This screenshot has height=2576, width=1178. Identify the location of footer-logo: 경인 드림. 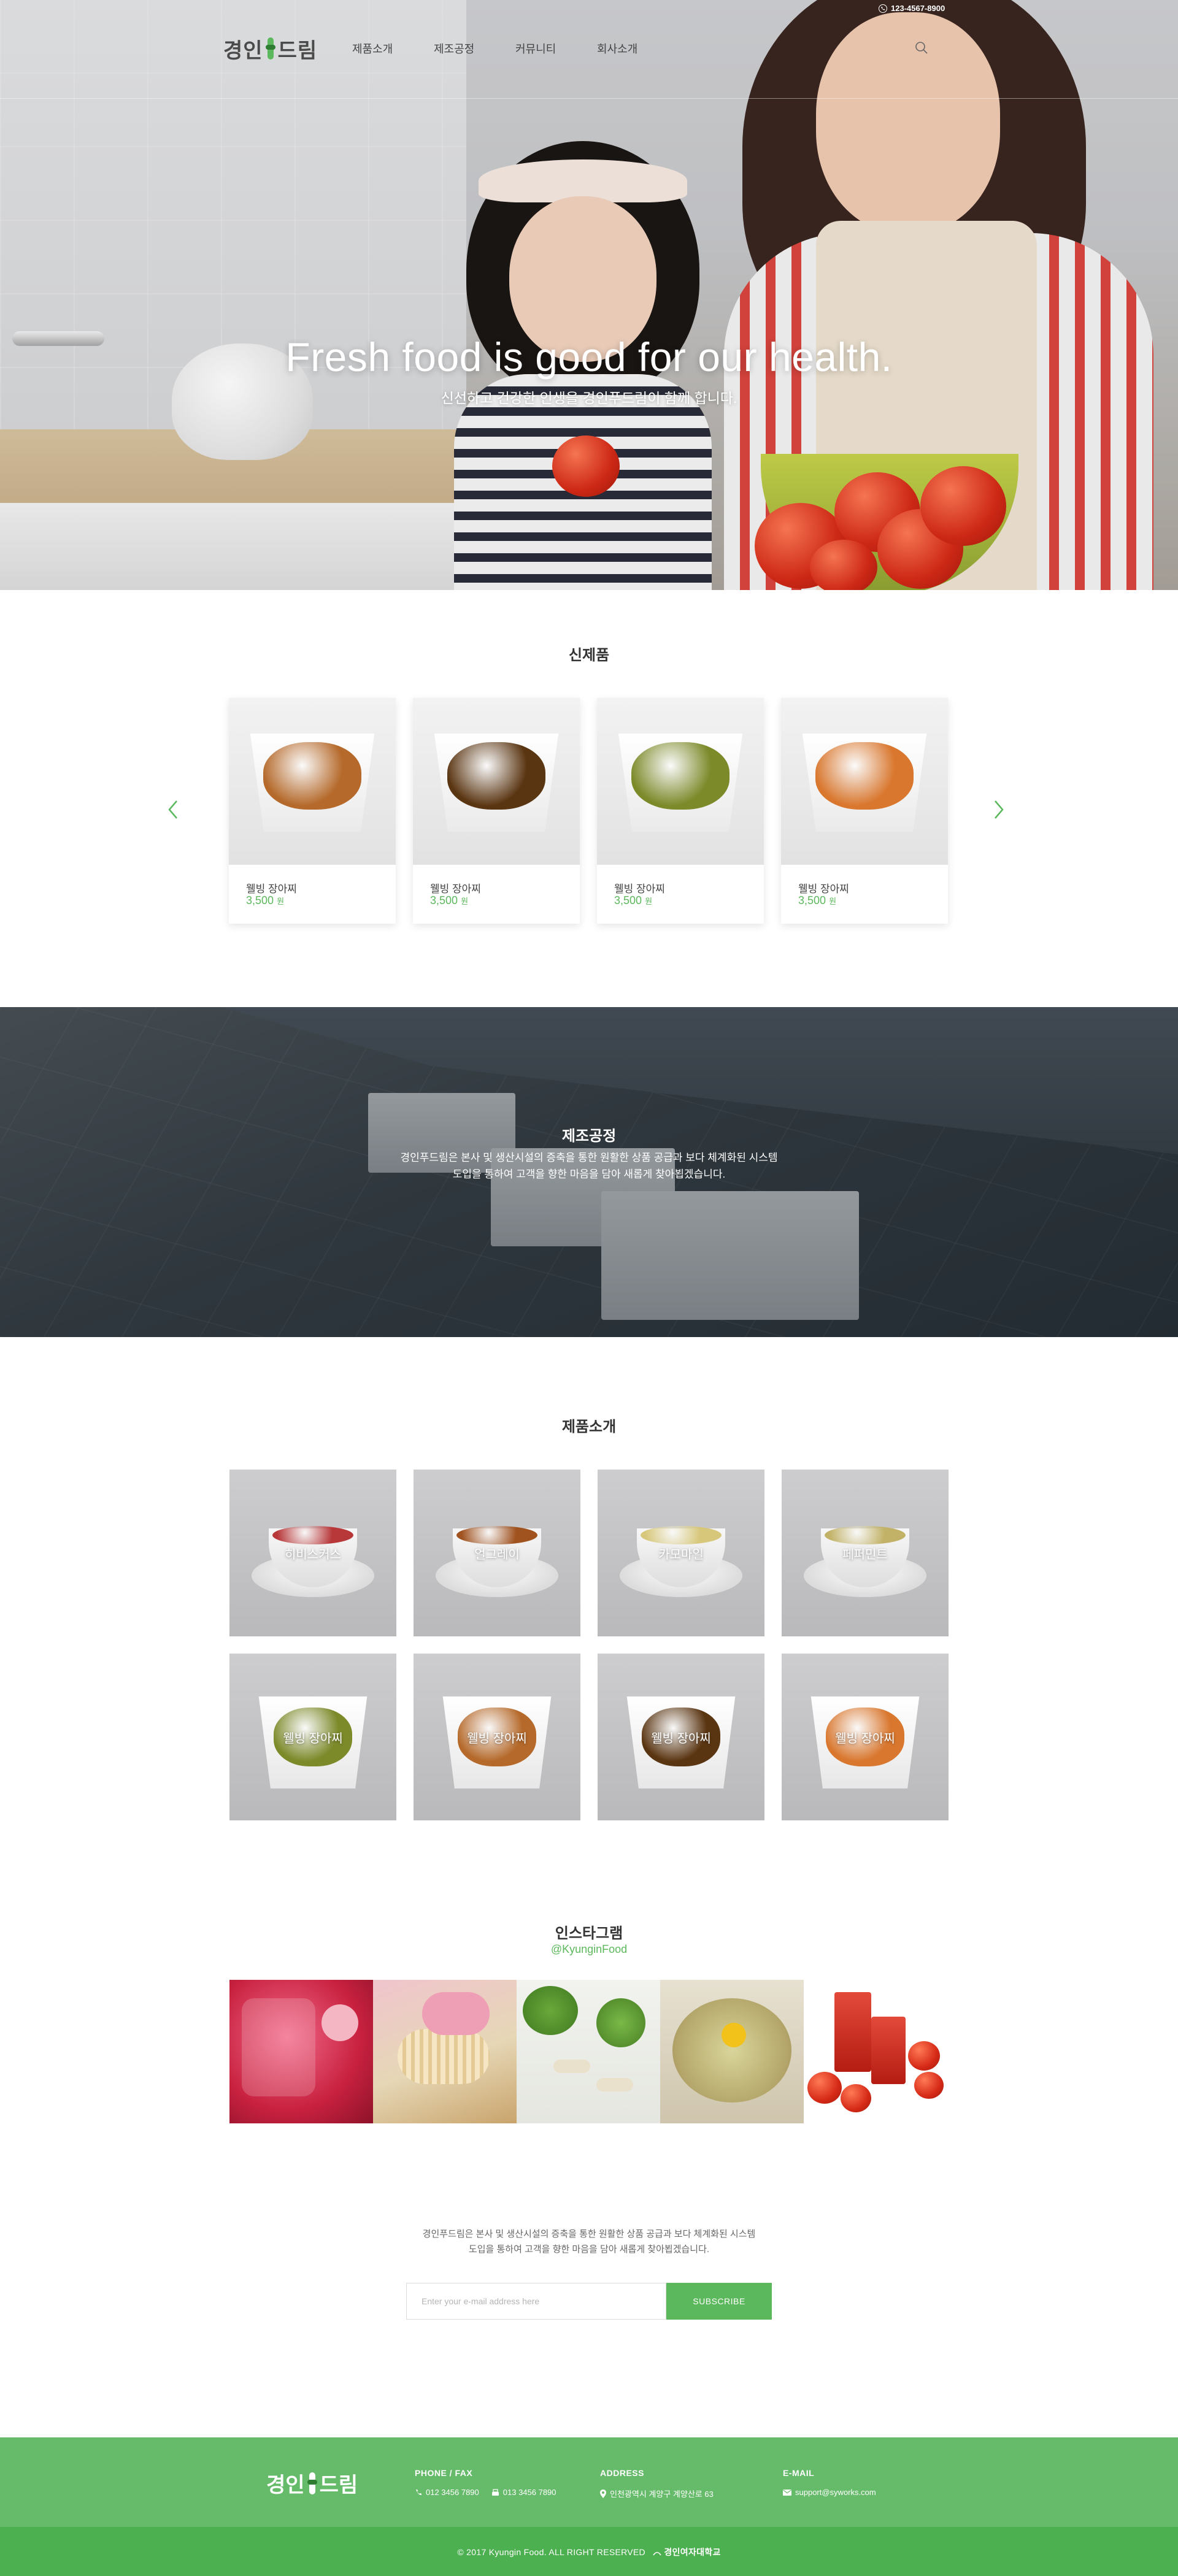
(312, 2483).